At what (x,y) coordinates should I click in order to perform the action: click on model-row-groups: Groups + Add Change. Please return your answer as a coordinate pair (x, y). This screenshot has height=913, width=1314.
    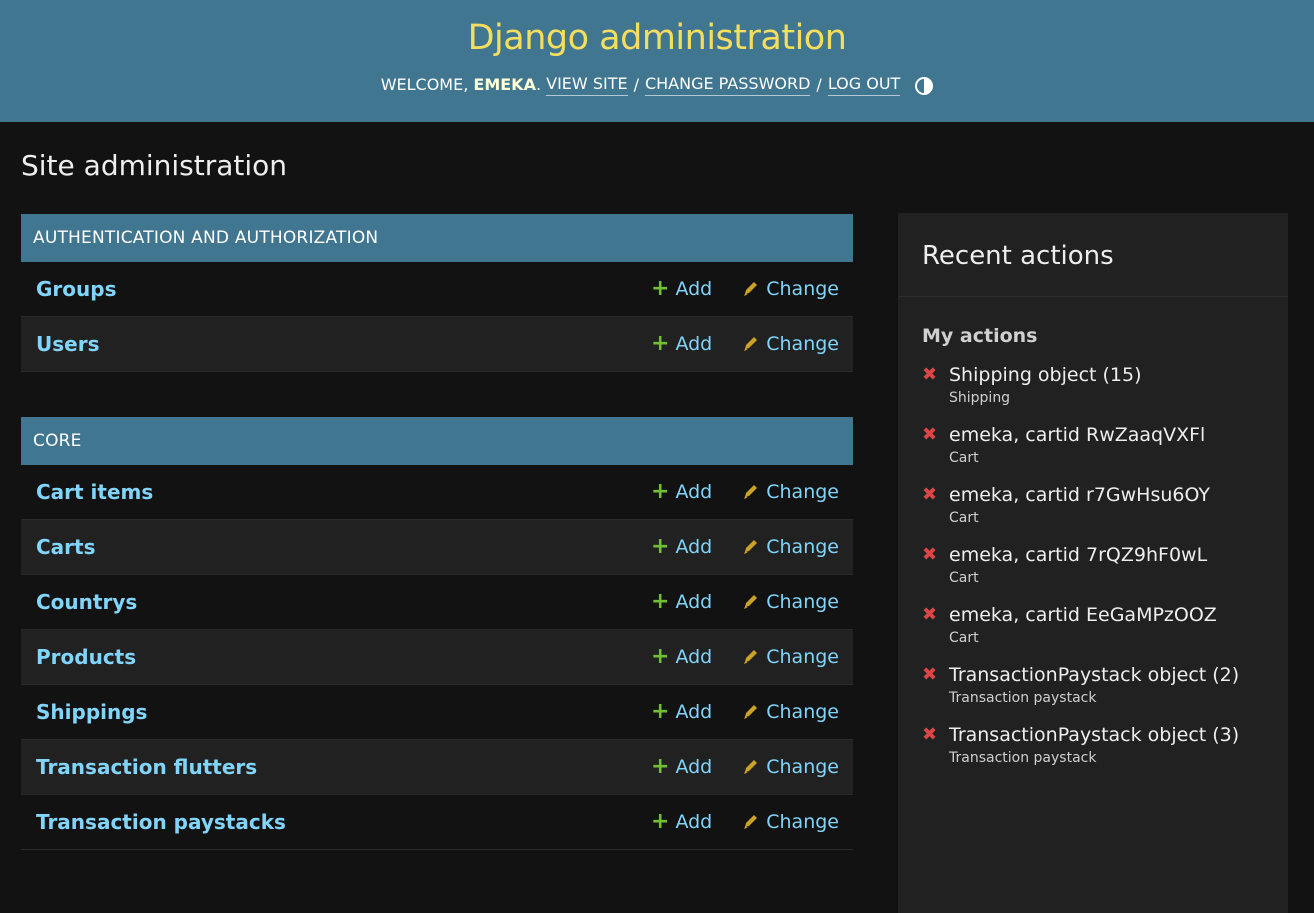
    Looking at the image, I should click on (437, 289).